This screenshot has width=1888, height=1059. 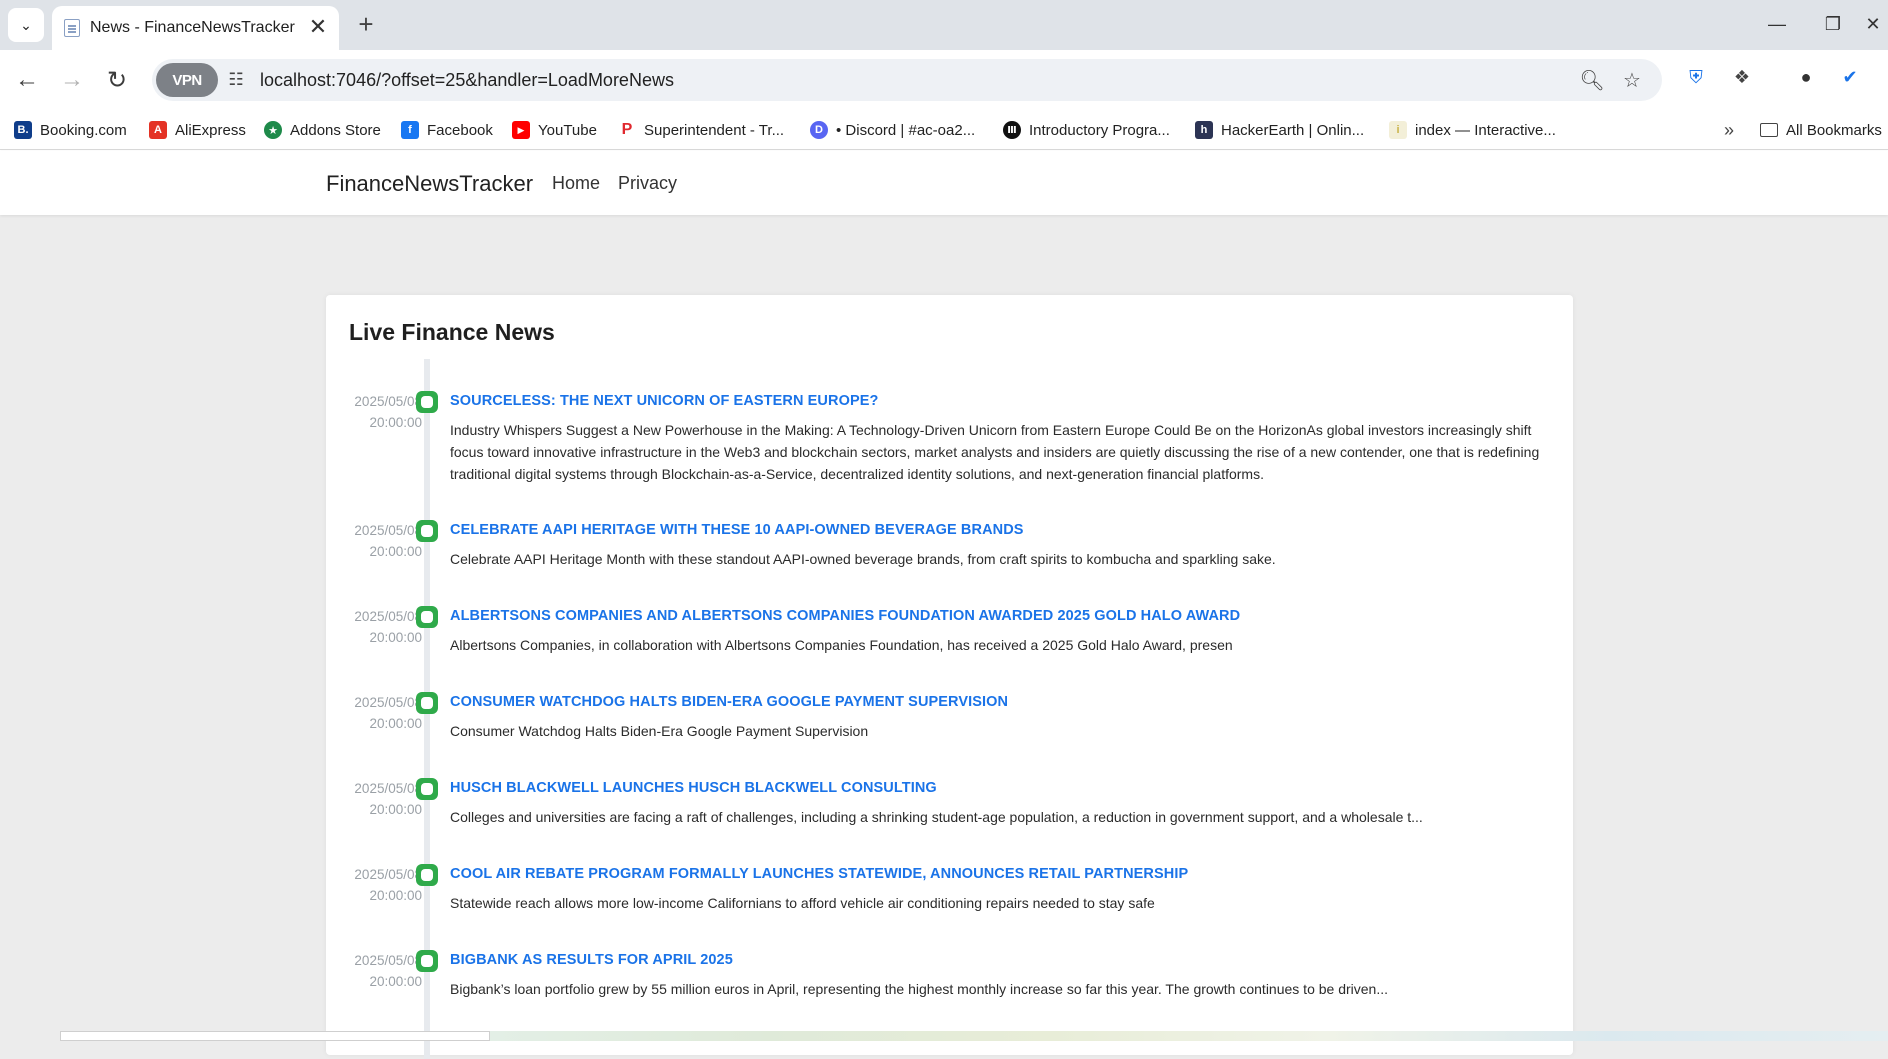 I want to click on security-check-icon: ✔, so click(x=1850, y=77).